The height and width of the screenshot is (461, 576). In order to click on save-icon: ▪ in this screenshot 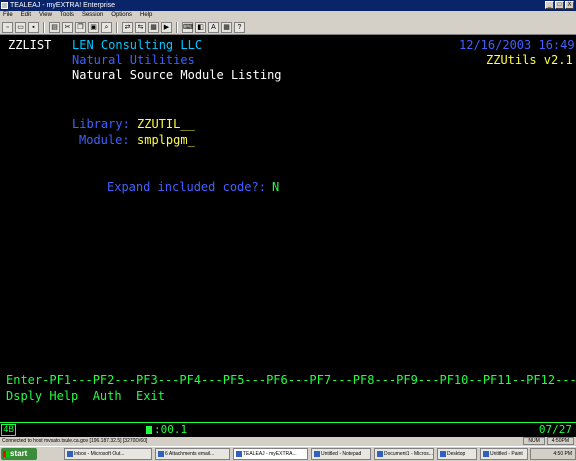, I will do `click(33, 27)`.